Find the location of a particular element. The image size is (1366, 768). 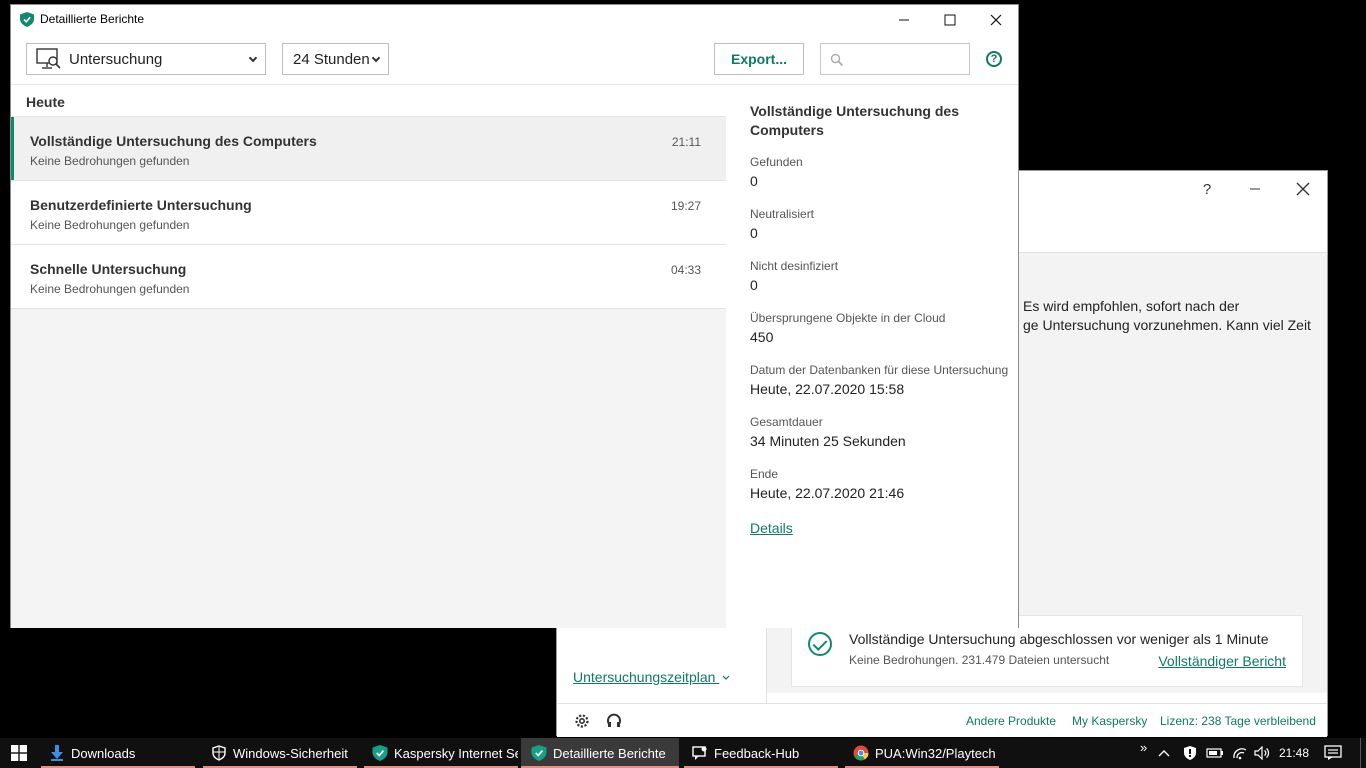

taskbar-label: Feedback-Hub is located at coordinates (757, 753).